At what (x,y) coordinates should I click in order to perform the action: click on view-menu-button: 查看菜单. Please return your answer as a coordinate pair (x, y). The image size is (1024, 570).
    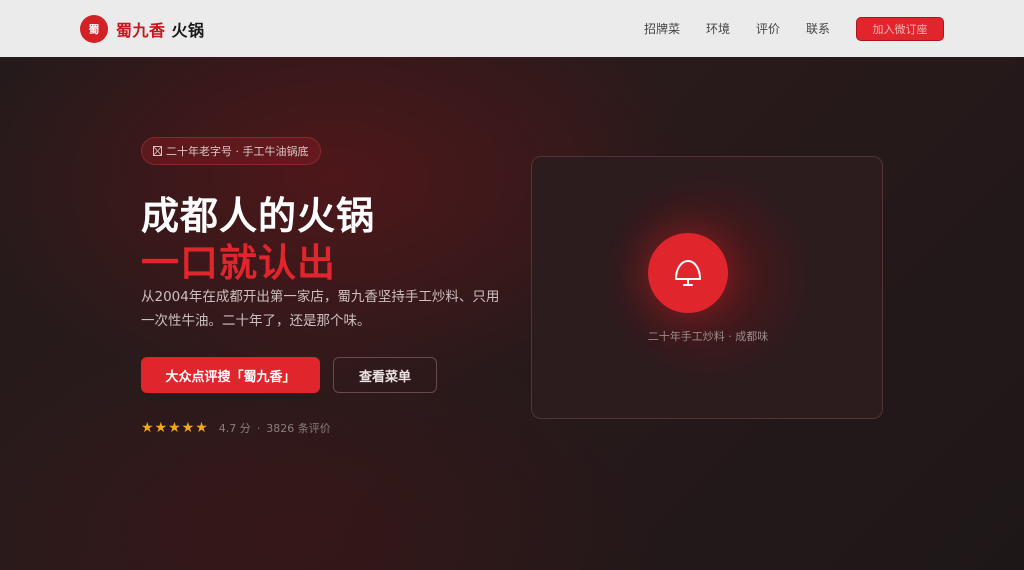
    Looking at the image, I should click on (385, 375).